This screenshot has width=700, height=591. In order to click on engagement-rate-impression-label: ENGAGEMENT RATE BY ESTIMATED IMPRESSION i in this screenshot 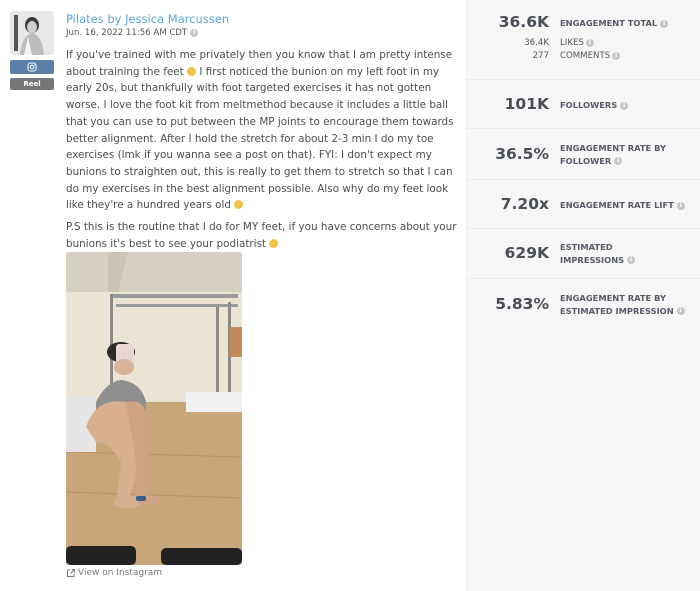, I will do `click(627, 304)`.